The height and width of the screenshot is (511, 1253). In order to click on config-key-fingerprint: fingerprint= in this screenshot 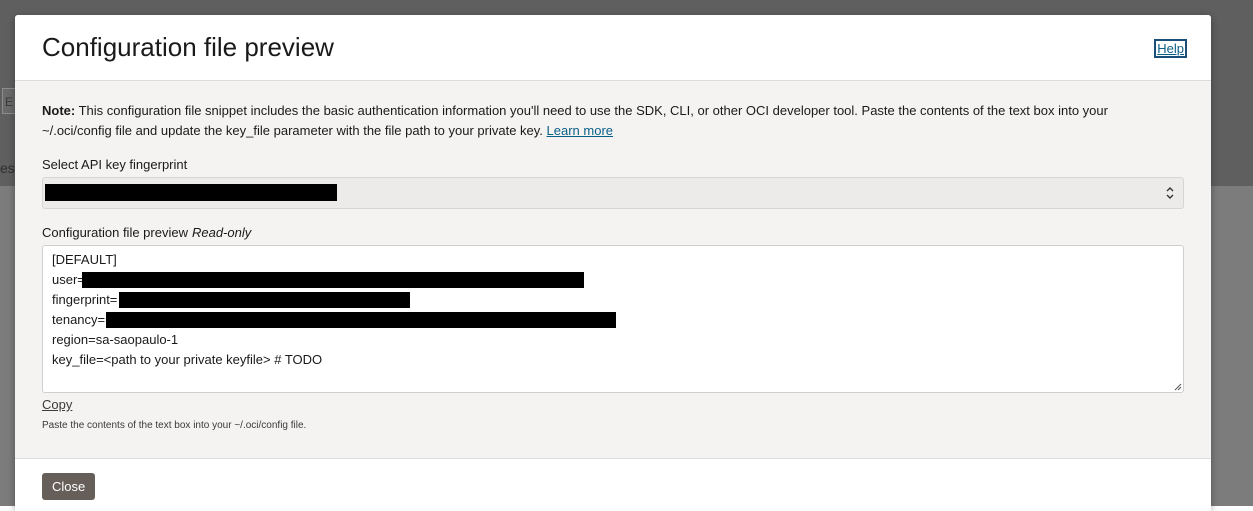, I will do `click(85, 299)`.